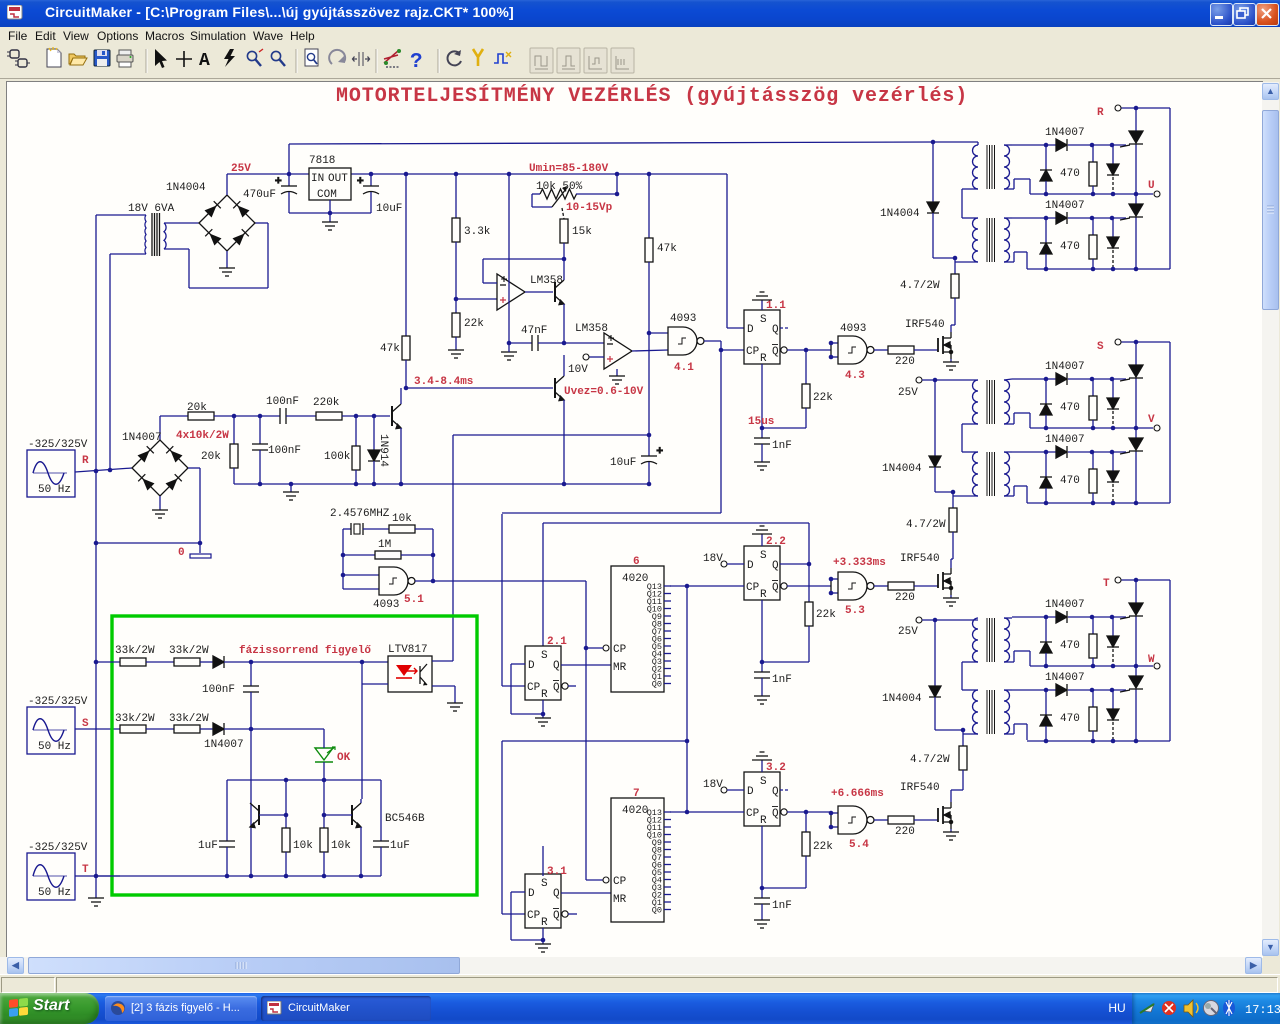 The height and width of the screenshot is (1024, 1280). What do you see at coordinates (684, 368) in the screenshot?
I see `svg-text: 4.1` at bounding box center [684, 368].